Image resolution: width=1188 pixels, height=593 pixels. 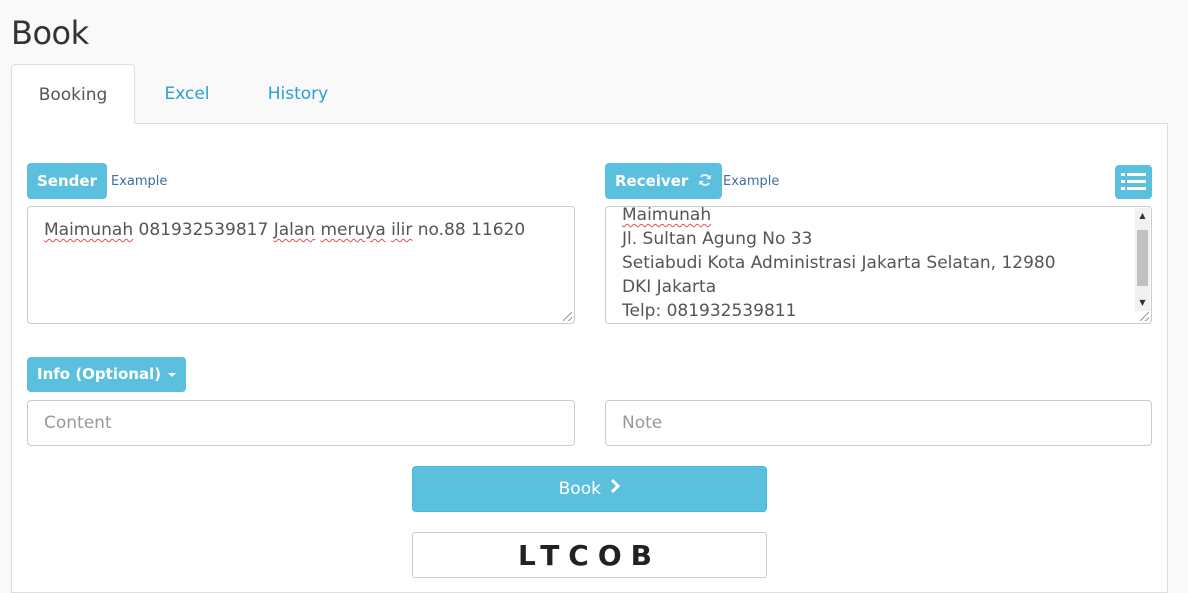 I want to click on caret-down-icon, so click(x=172, y=374).